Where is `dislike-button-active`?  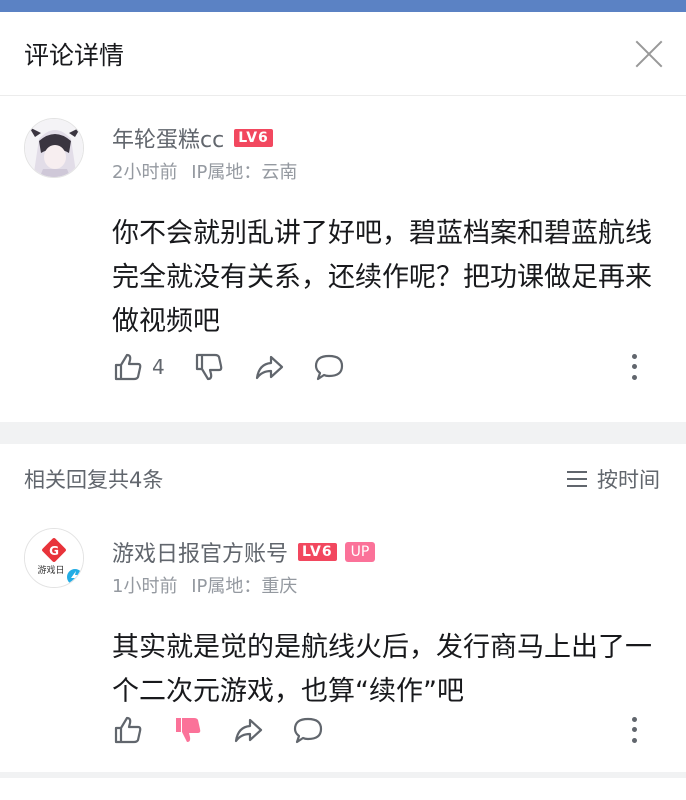
dislike-button-active is located at coordinates (188, 730).